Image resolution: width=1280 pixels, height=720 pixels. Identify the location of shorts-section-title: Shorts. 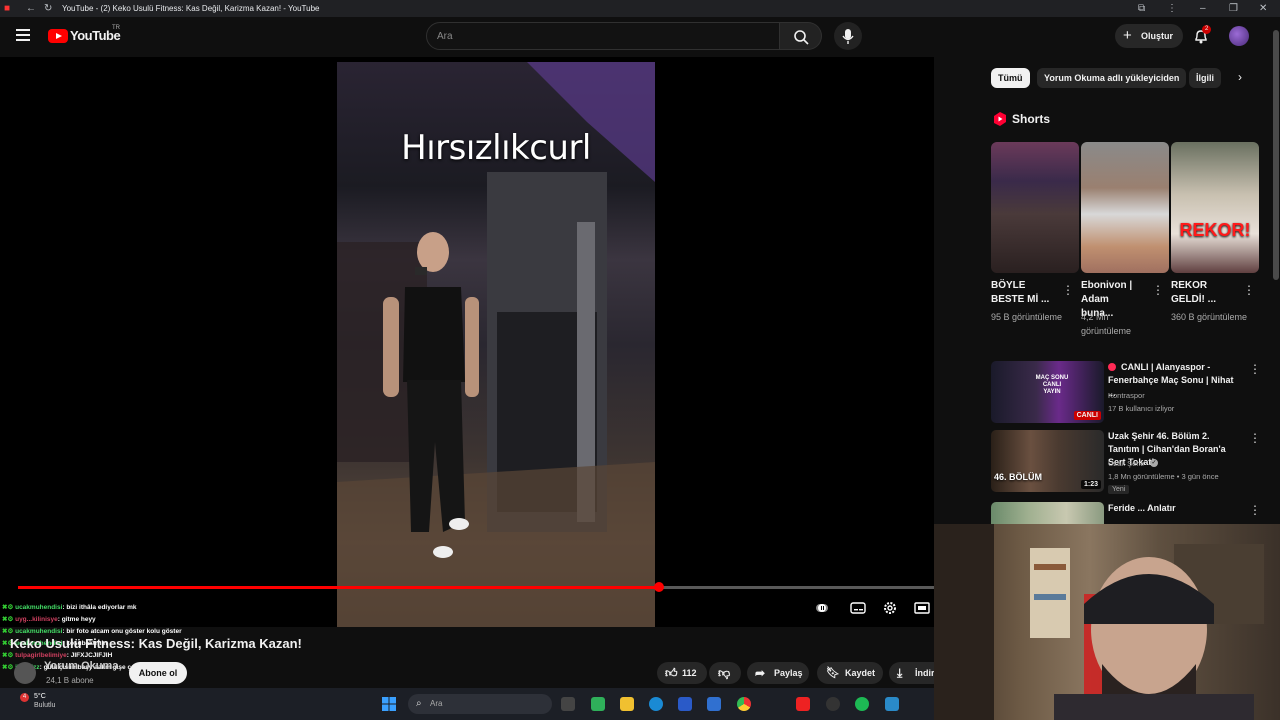
(1031, 119).